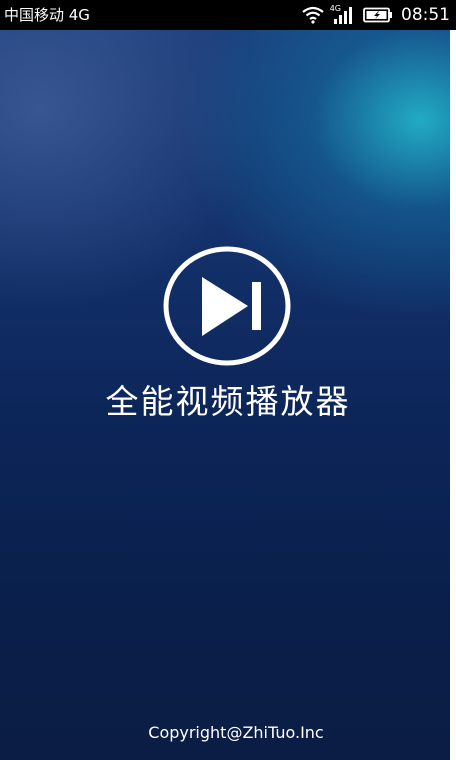 The height and width of the screenshot is (760, 456). I want to click on wifi-icon, so click(313, 15).